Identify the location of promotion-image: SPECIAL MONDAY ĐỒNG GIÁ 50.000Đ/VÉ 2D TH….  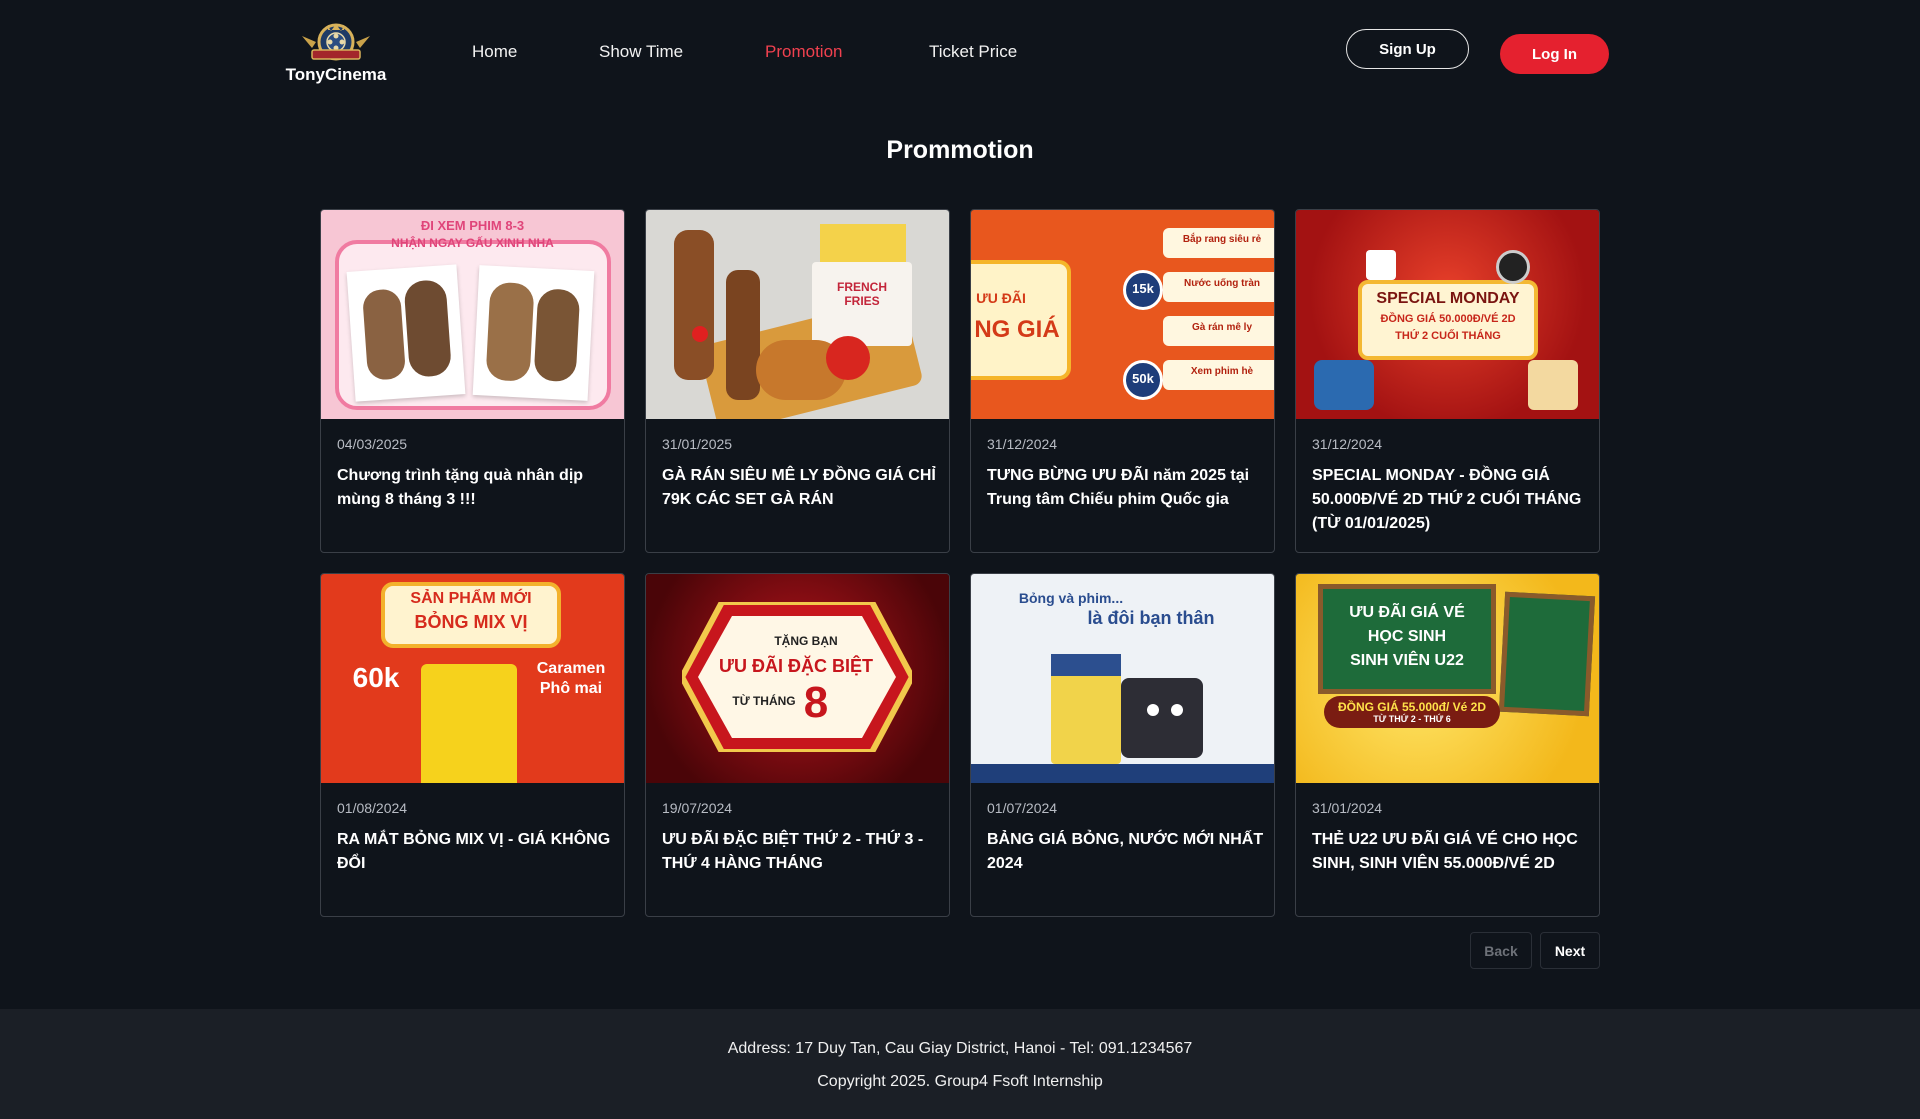
(1447, 314).